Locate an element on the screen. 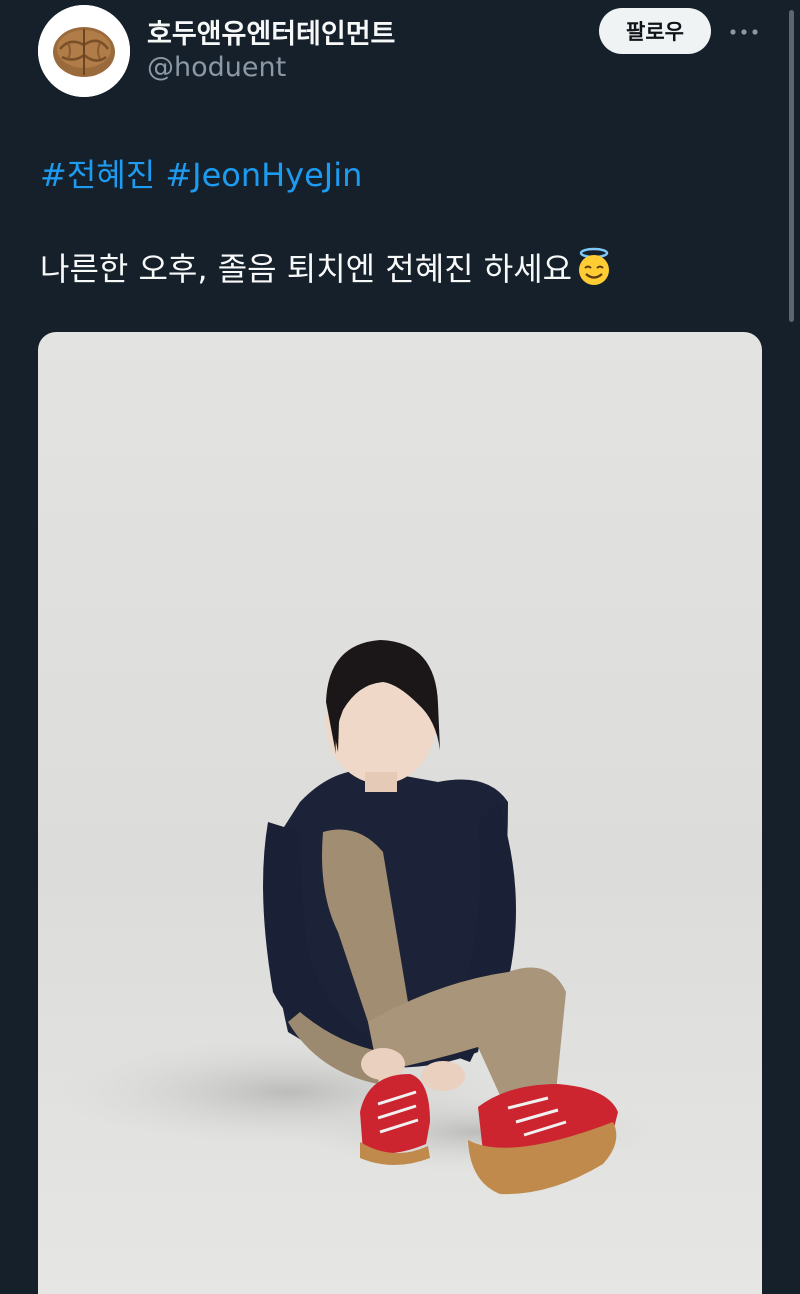  more-options-button is located at coordinates (744, 32).